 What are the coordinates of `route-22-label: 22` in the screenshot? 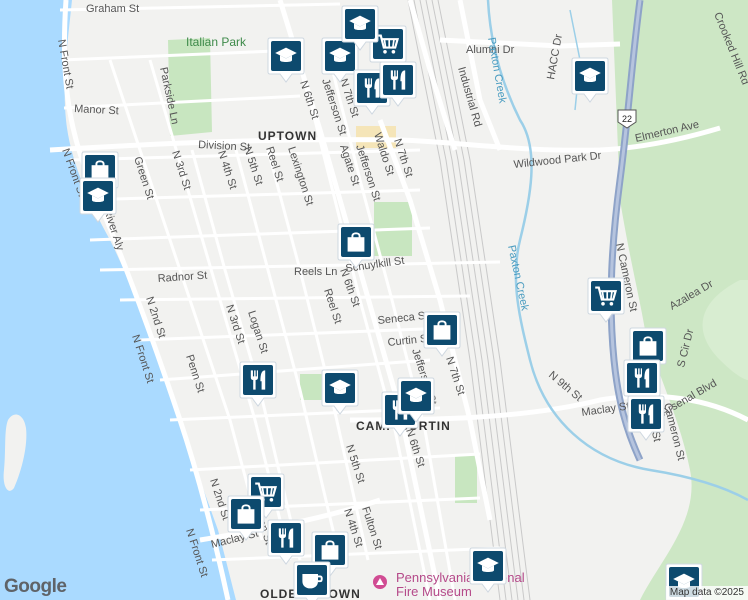 It's located at (627, 119).